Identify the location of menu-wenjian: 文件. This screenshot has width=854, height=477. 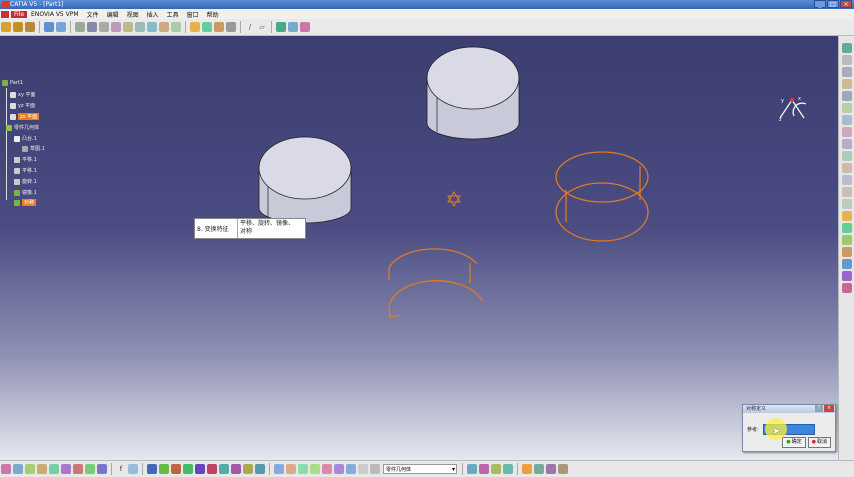
(93, 14).